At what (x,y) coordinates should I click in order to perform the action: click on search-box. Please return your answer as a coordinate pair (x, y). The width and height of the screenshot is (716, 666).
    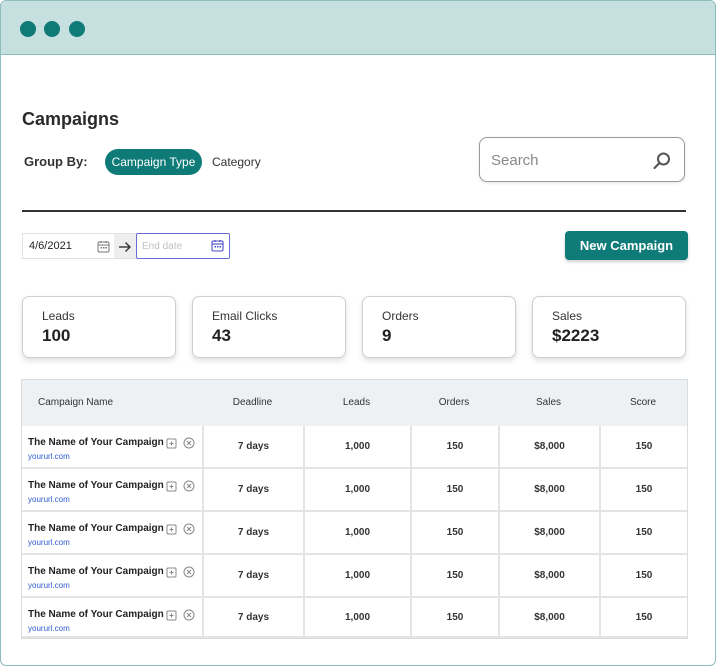
    Looking at the image, I should click on (582, 159).